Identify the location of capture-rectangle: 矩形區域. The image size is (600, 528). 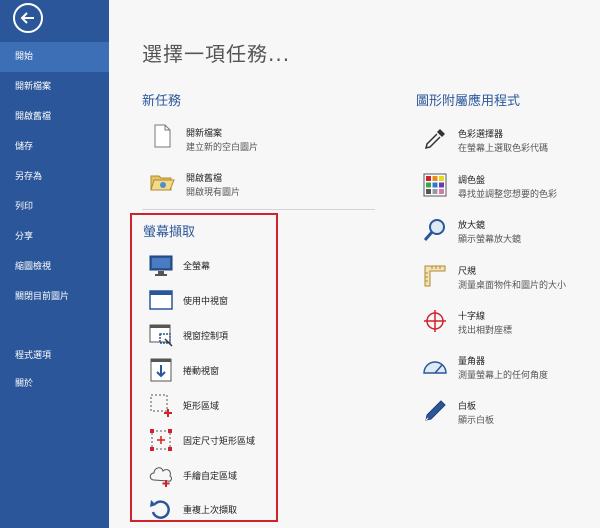
(208, 405).